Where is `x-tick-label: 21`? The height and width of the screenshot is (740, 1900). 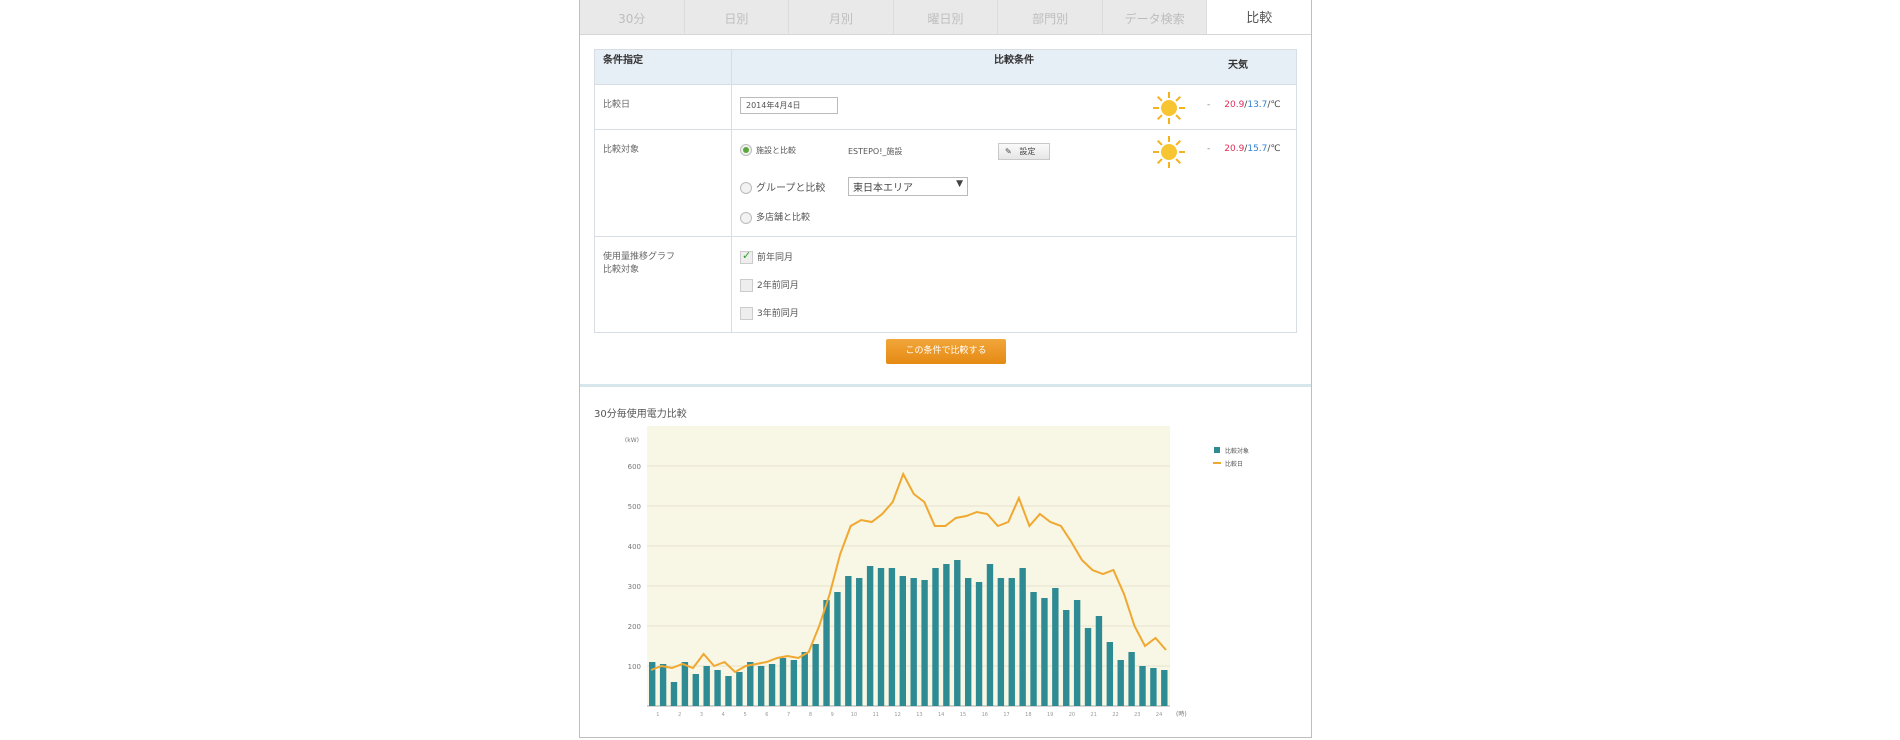
x-tick-label: 21 is located at coordinates (1094, 715).